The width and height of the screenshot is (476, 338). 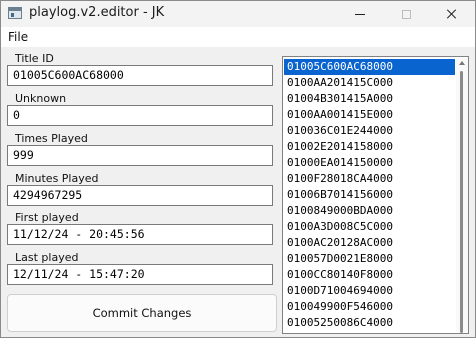 What do you see at coordinates (142, 313) in the screenshot?
I see `commit-changes-button: Commit Changes` at bounding box center [142, 313].